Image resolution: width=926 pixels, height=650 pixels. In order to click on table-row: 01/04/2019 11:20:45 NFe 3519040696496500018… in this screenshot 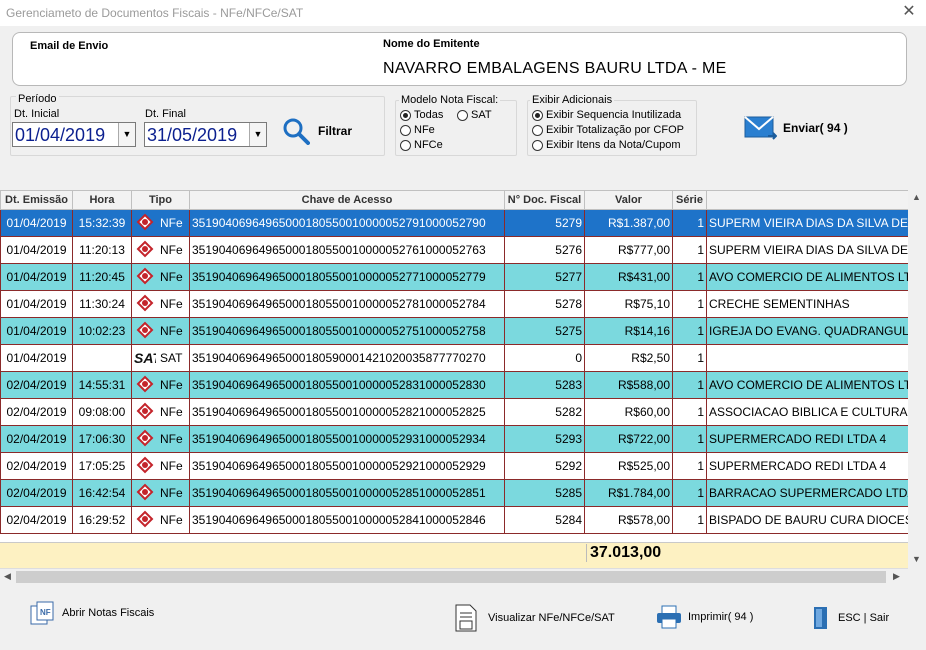, I will do `click(454, 277)`.